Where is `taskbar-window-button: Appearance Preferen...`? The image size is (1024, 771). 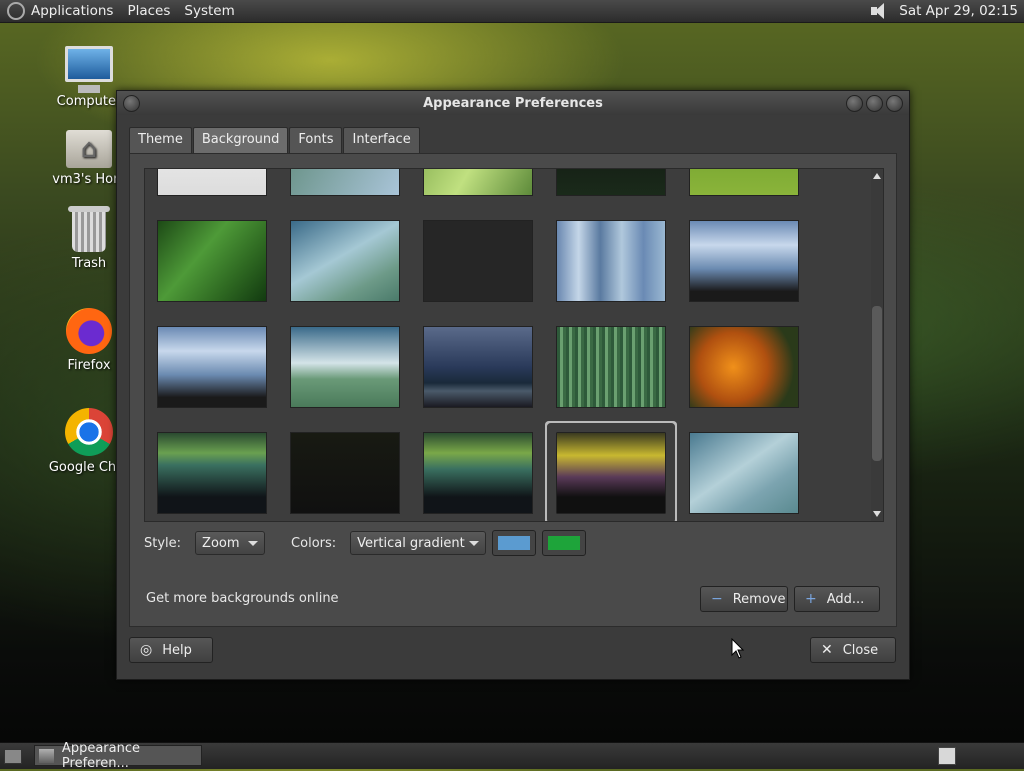
taskbar-window-button: Appearance Preferen... is located at coordinates (118, 756).